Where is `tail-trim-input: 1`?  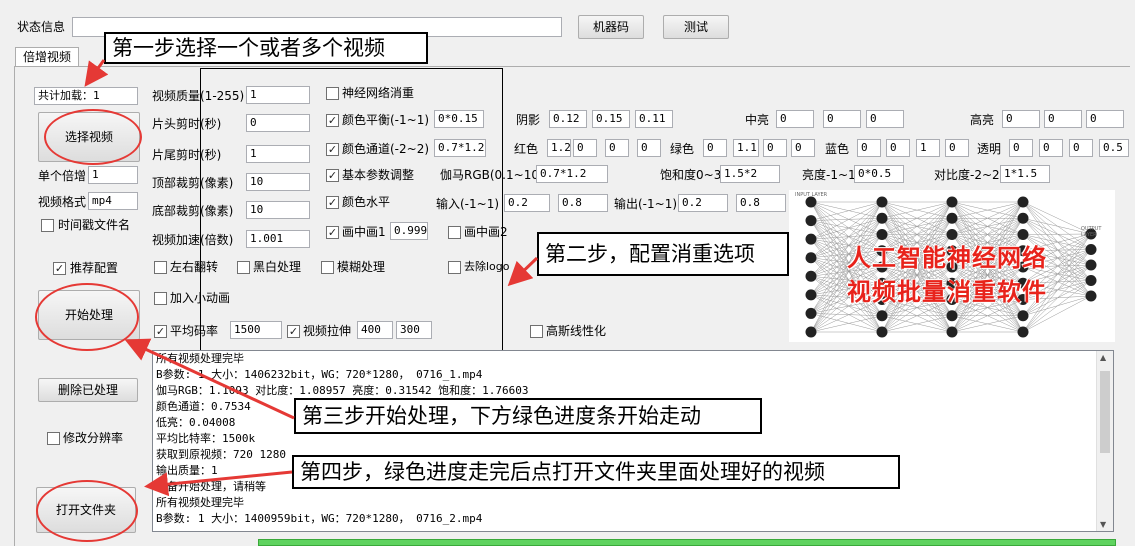 tail-trim-input: 1 is located at coordinates (278, 154).